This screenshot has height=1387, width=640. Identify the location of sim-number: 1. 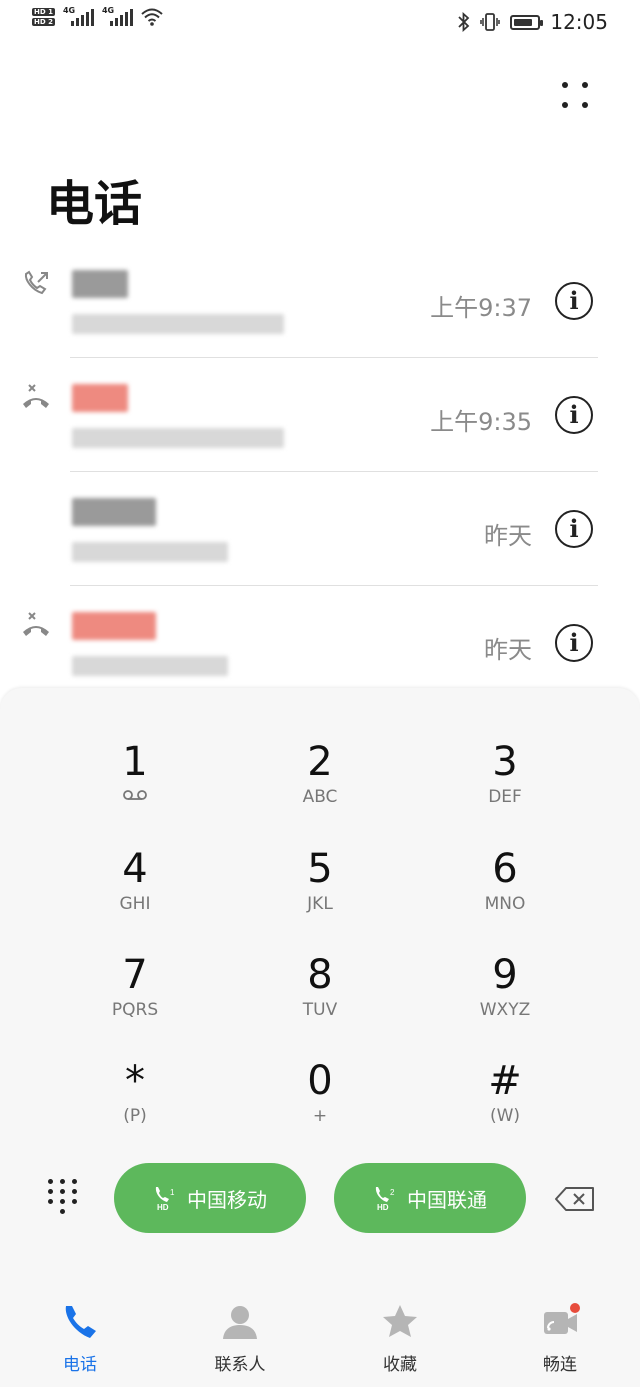
(172, 1192).